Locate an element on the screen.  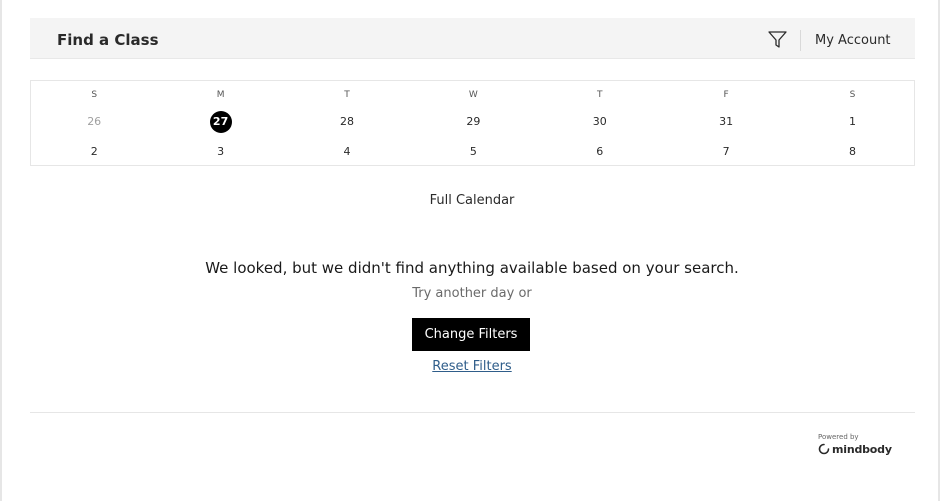
calendar-week-row: 2 3 4 5 6 7 8 is located at coordinates (472, 152).